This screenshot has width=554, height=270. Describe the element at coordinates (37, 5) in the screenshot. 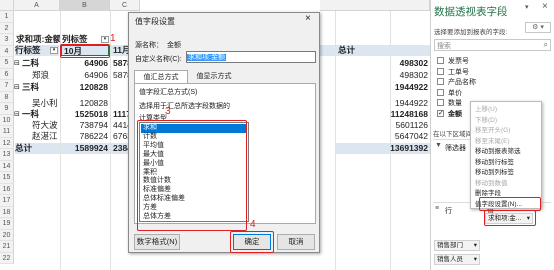

I see `column-header-a: A` at that location.